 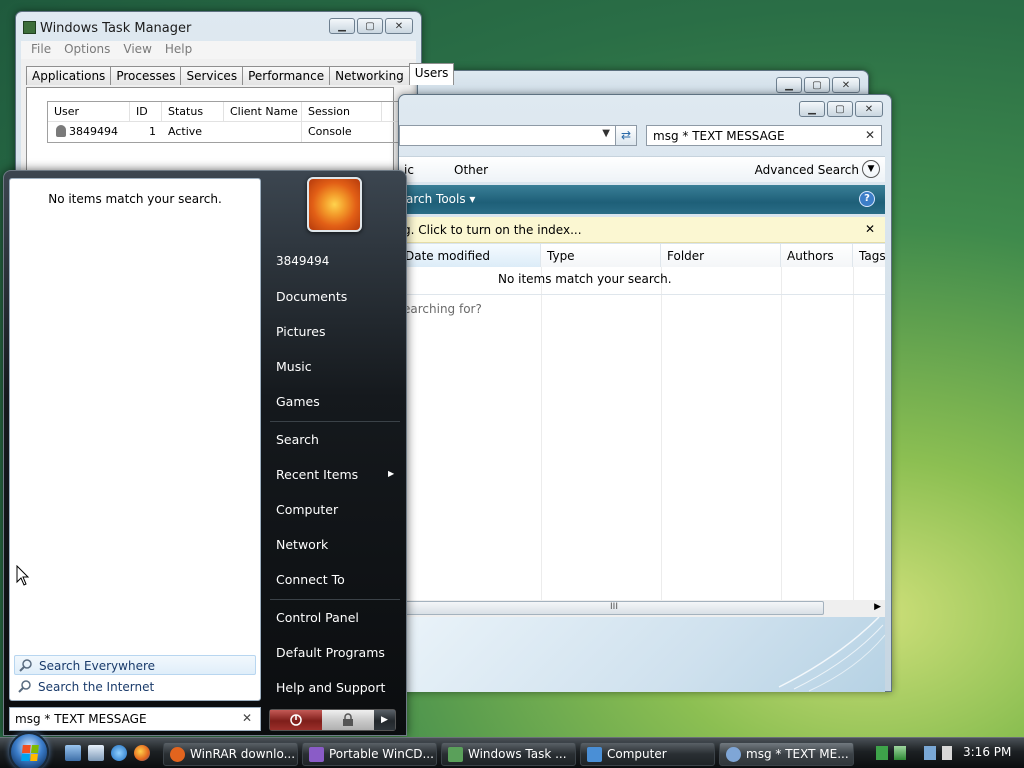 I want to click on start-button, so click(x=29, y=750).